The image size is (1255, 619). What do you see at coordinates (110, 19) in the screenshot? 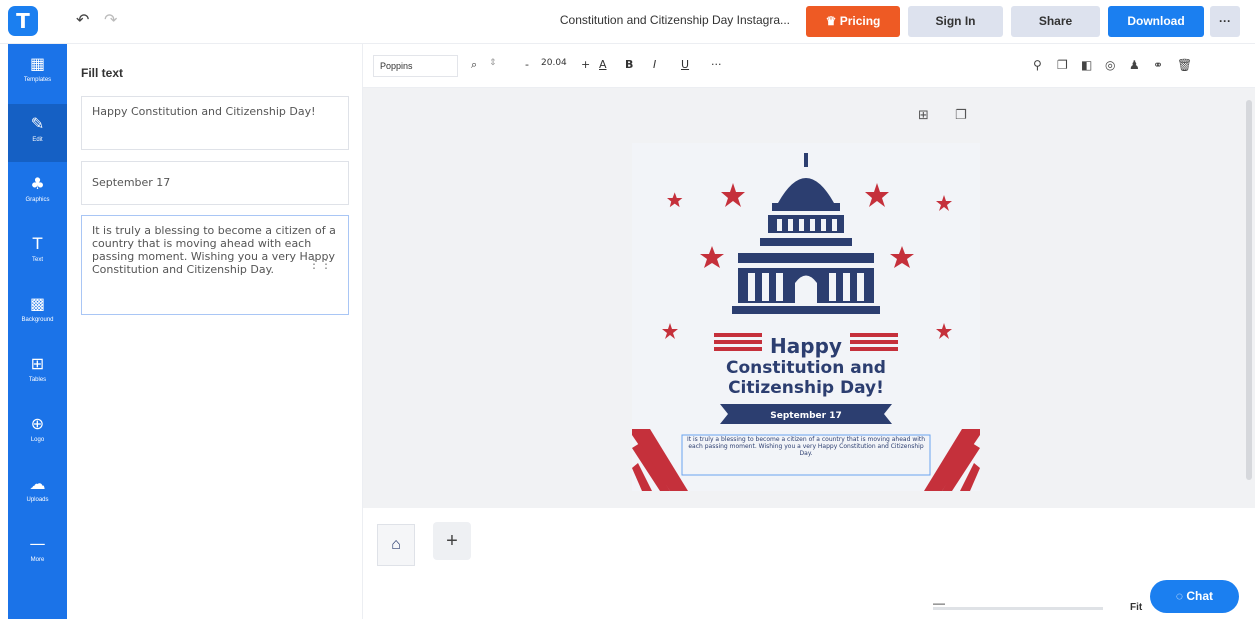
I see `redo-icon: ↷` at bounding box center [110, 19].